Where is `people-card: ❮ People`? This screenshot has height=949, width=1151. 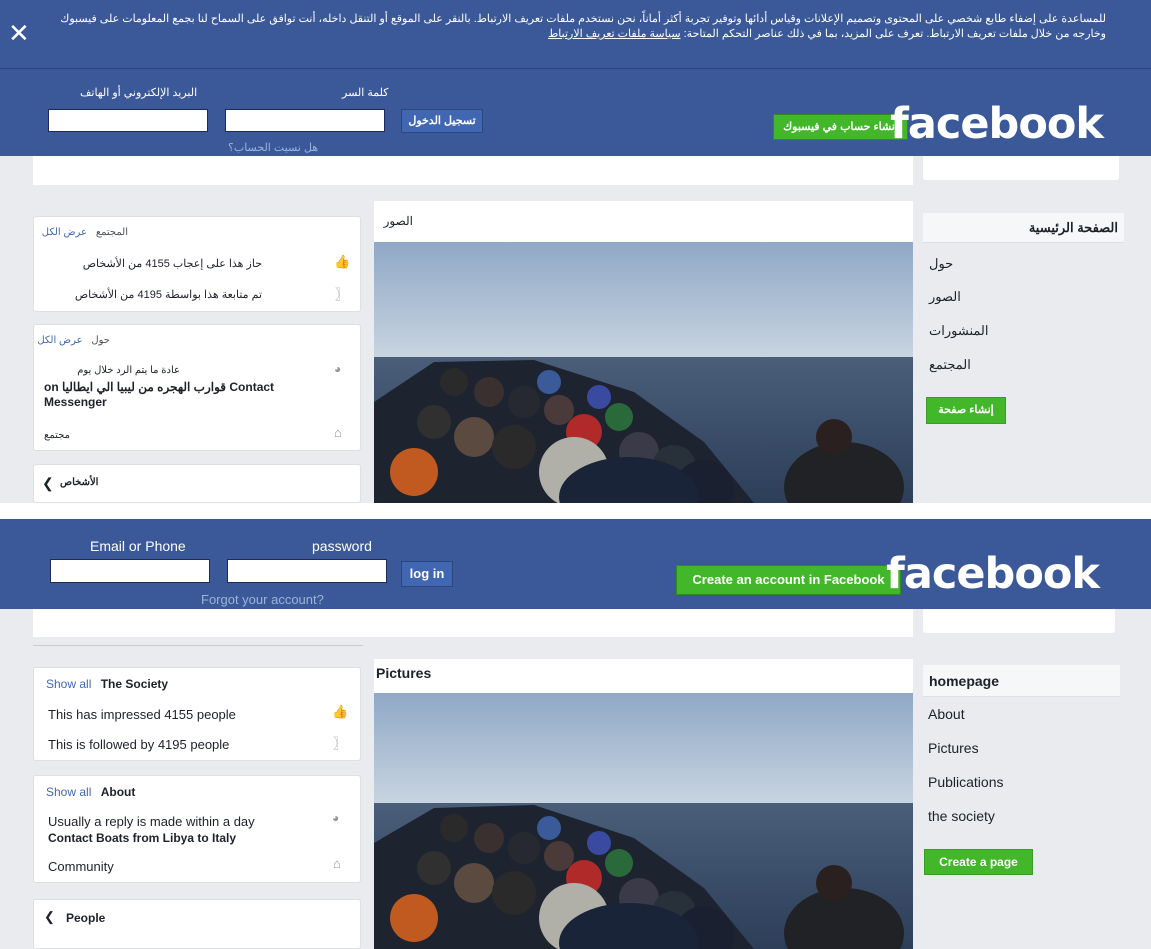 people-card: ❮ People is located at coordinates (197, 924).